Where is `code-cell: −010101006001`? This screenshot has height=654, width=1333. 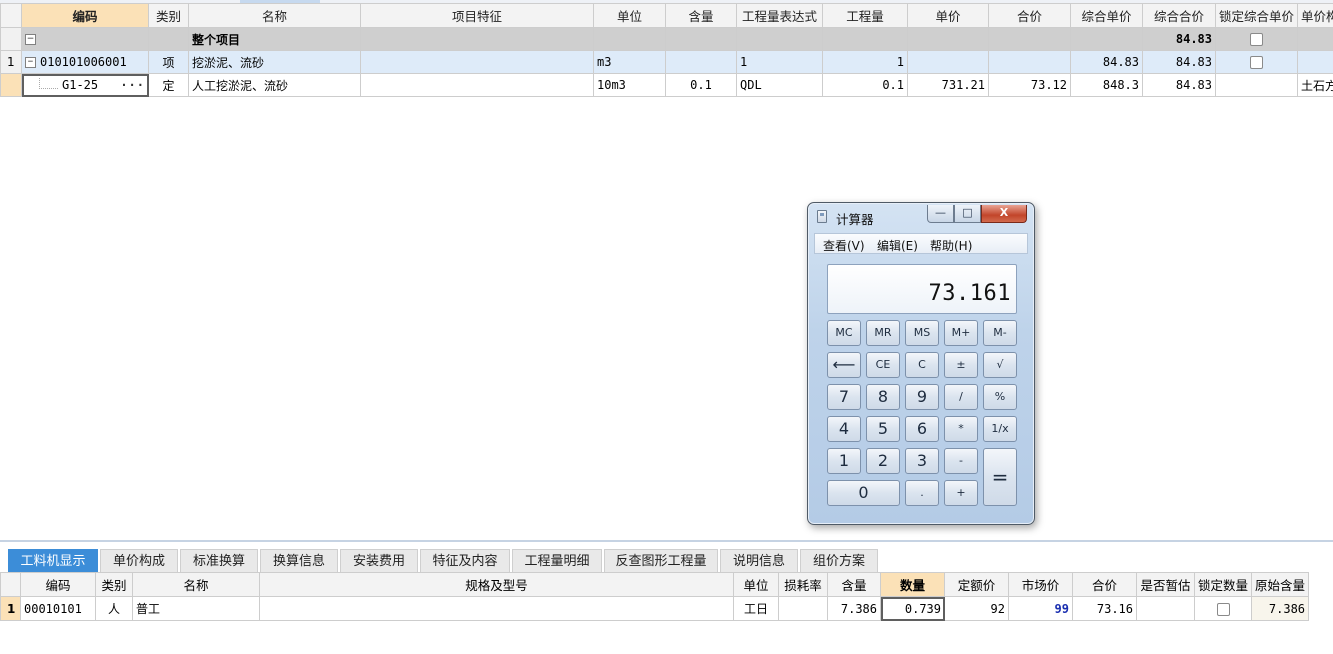 code-cell: −010101006001 is located at coordinates (85, 62).